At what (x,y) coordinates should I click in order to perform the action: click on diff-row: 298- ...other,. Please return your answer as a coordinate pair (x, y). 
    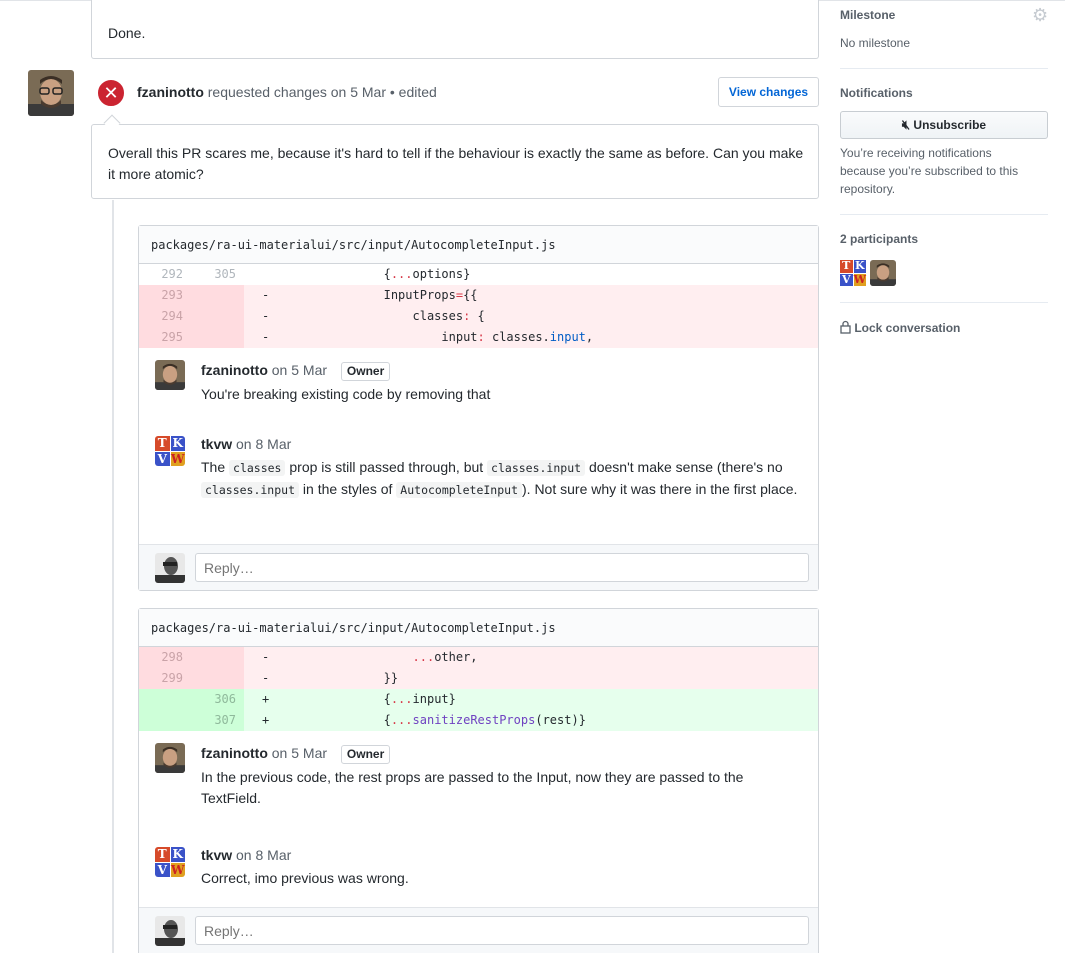
    Looking at the image, I should click on (478, 657).